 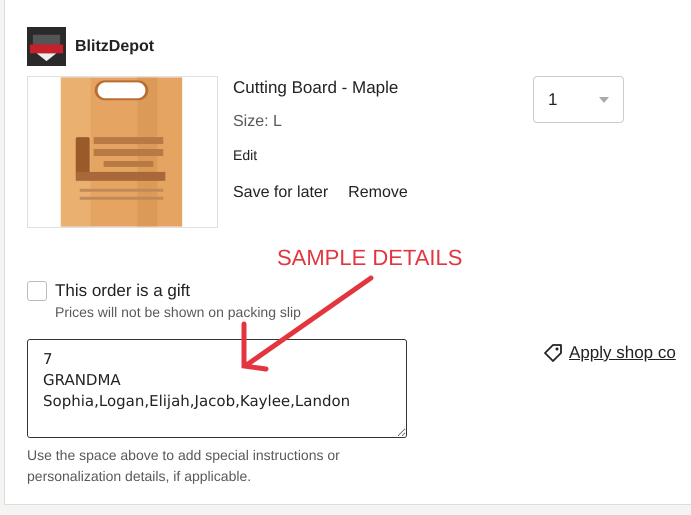 I want to click on annotation-label: SAMPLE DETAILS, so click(x=369, y=257).